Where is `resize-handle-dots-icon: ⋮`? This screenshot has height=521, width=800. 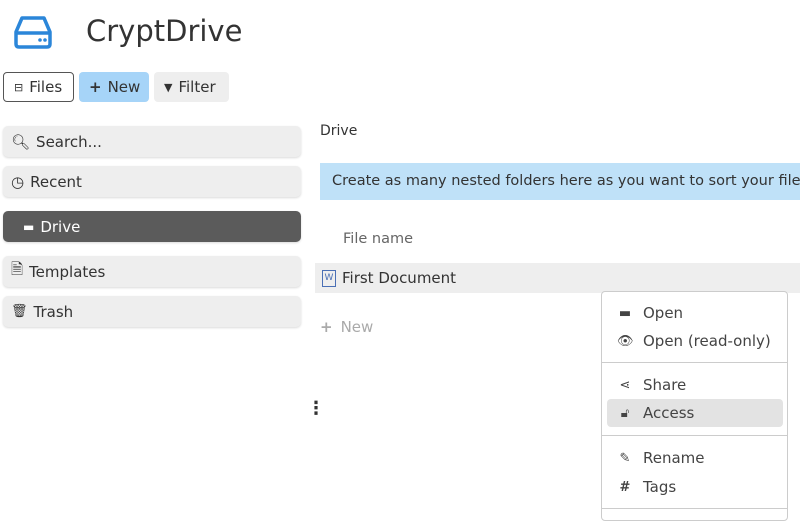
resize-handle-dots-icon: ⋮ is located at coordinates (316, 409).